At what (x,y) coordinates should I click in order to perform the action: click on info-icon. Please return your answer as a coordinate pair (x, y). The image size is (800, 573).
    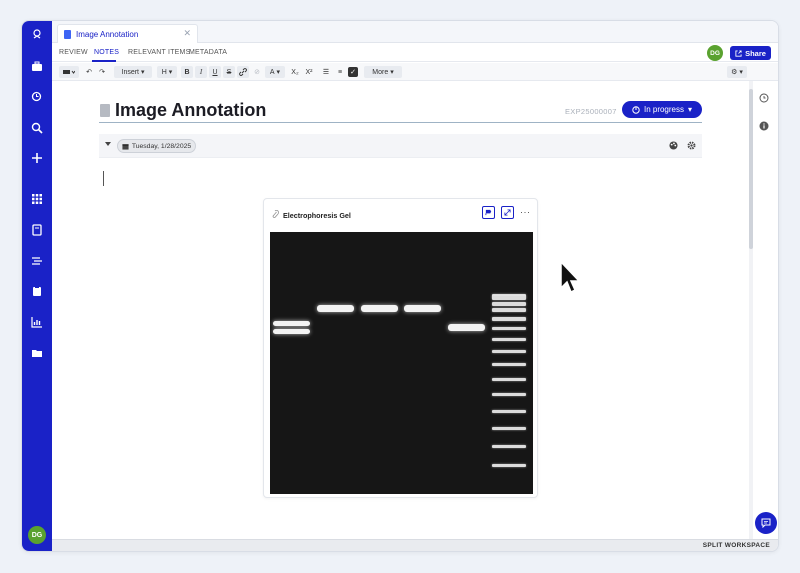
    Looking at the image, I should click on (764, 126).